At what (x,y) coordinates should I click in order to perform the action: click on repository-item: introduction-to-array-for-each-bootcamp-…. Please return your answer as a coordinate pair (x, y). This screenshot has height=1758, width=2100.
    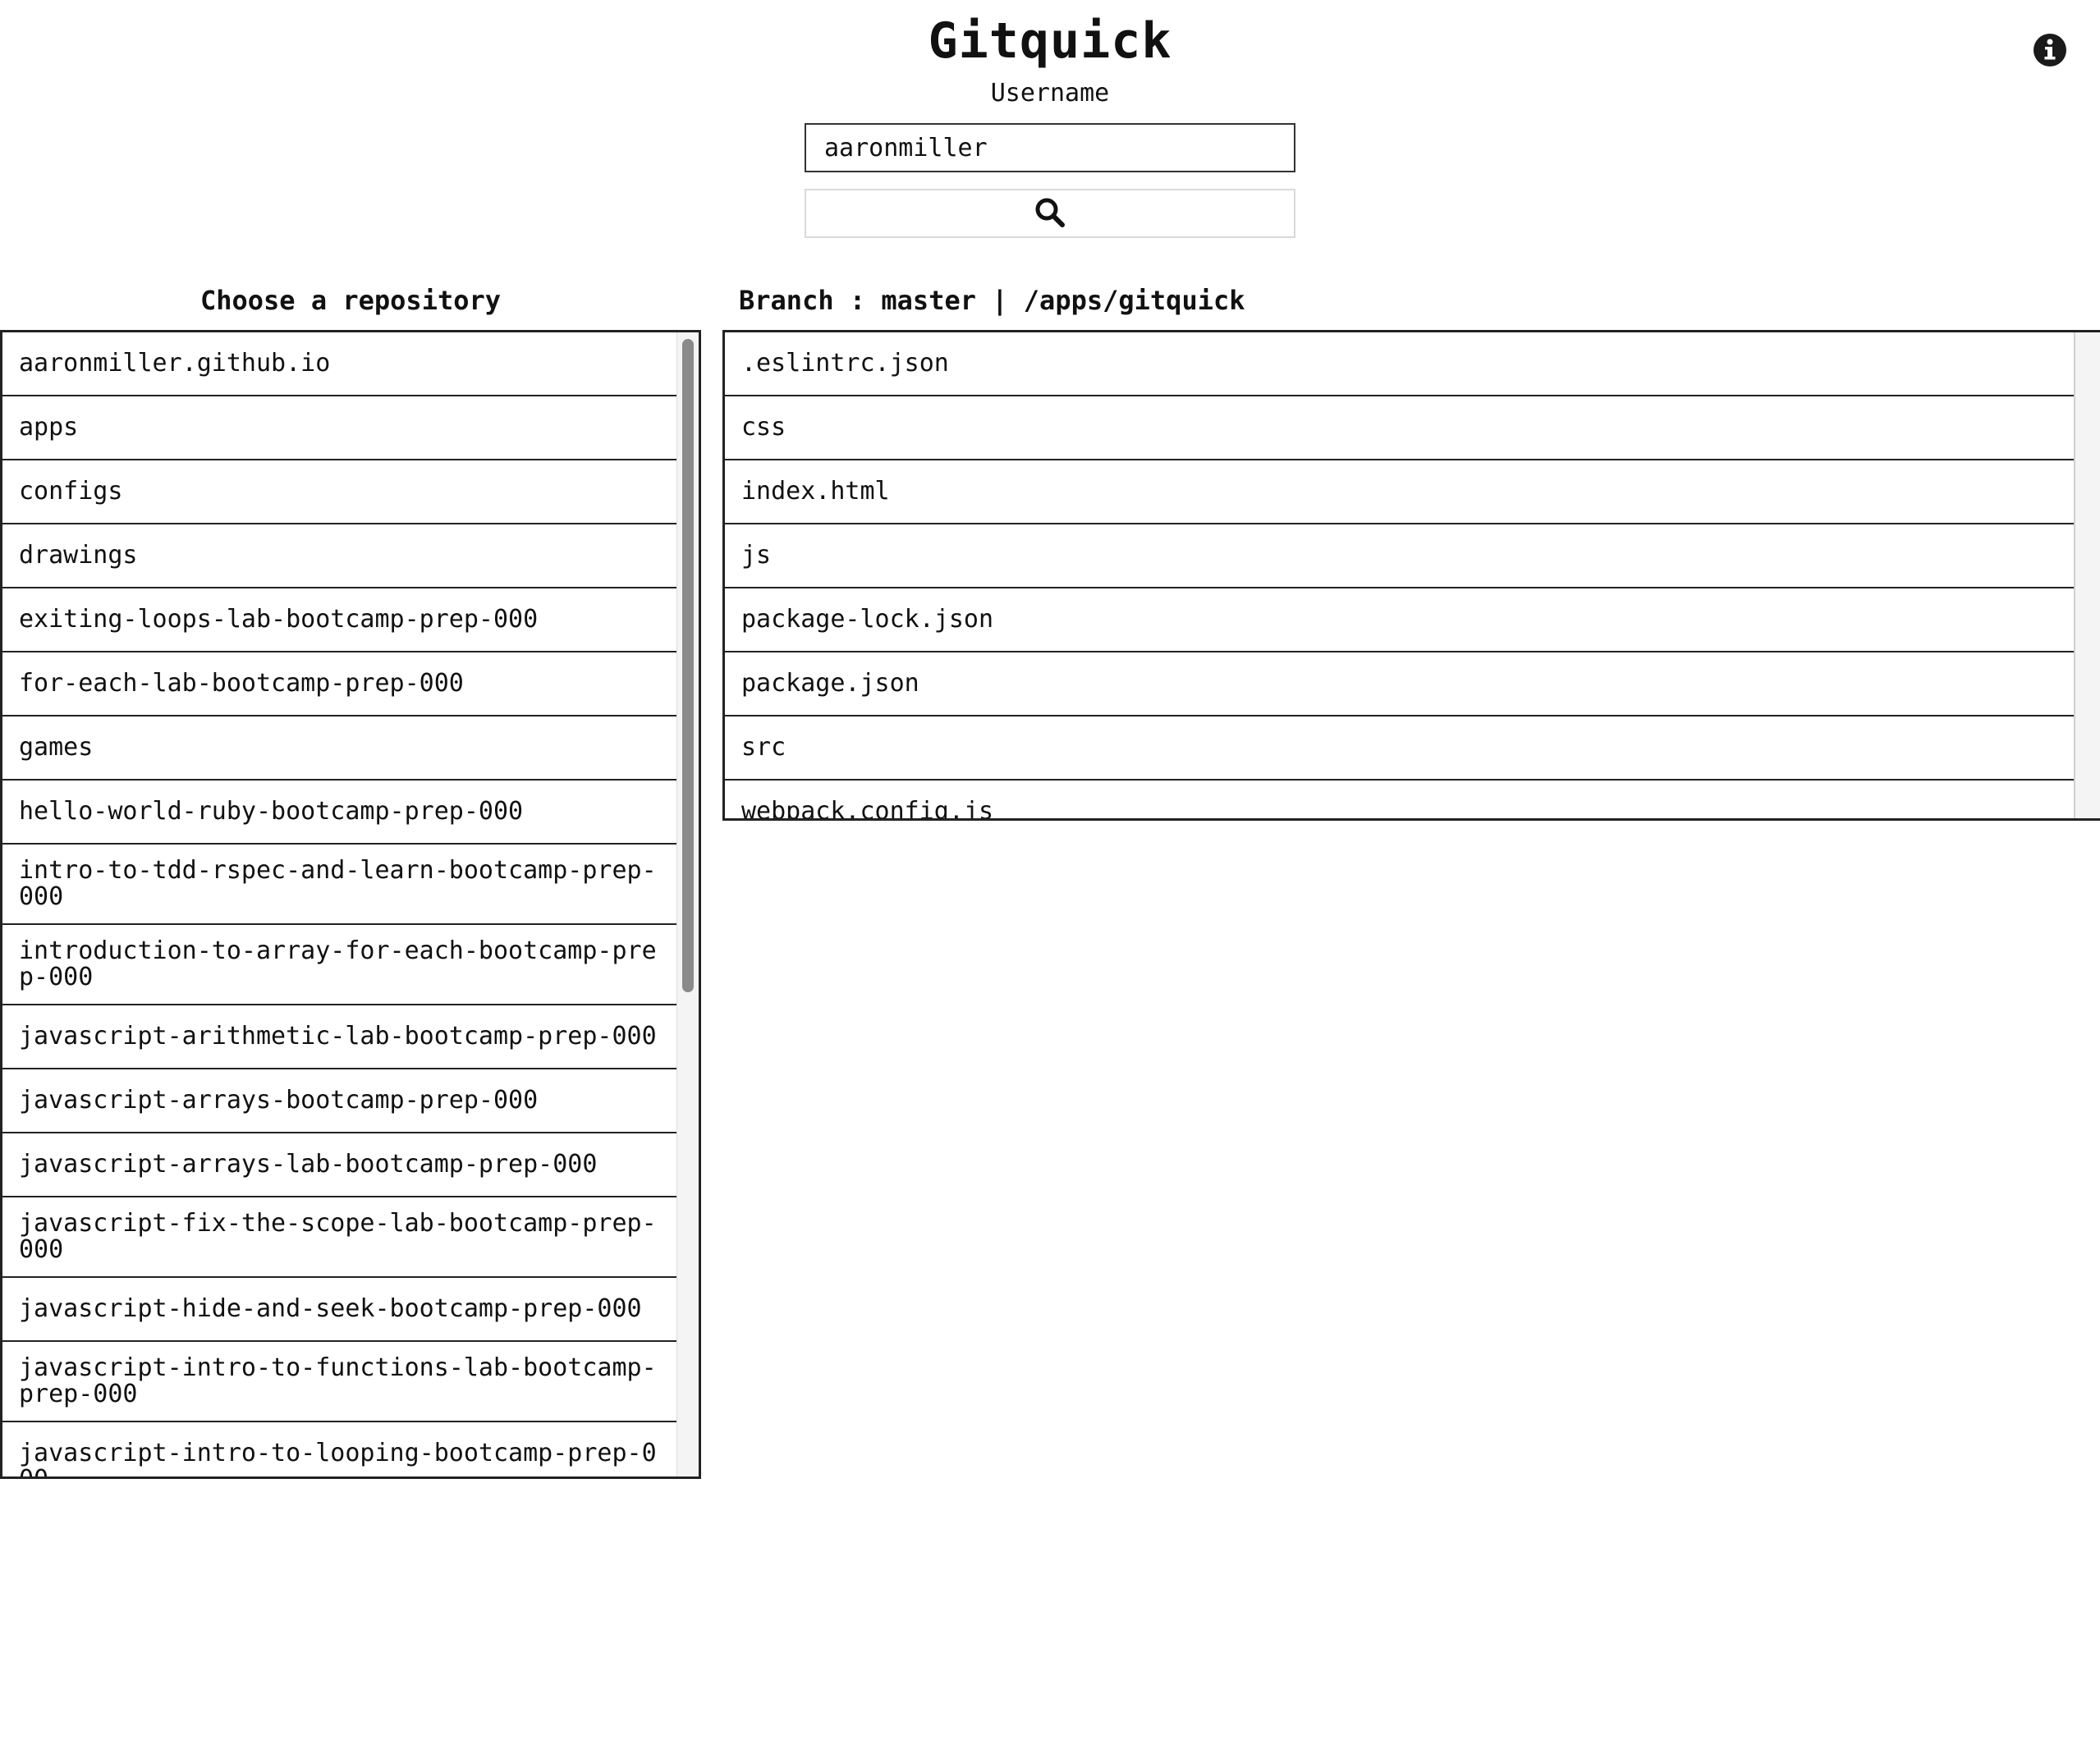
    Looking at the image, I should click on (339, 965).